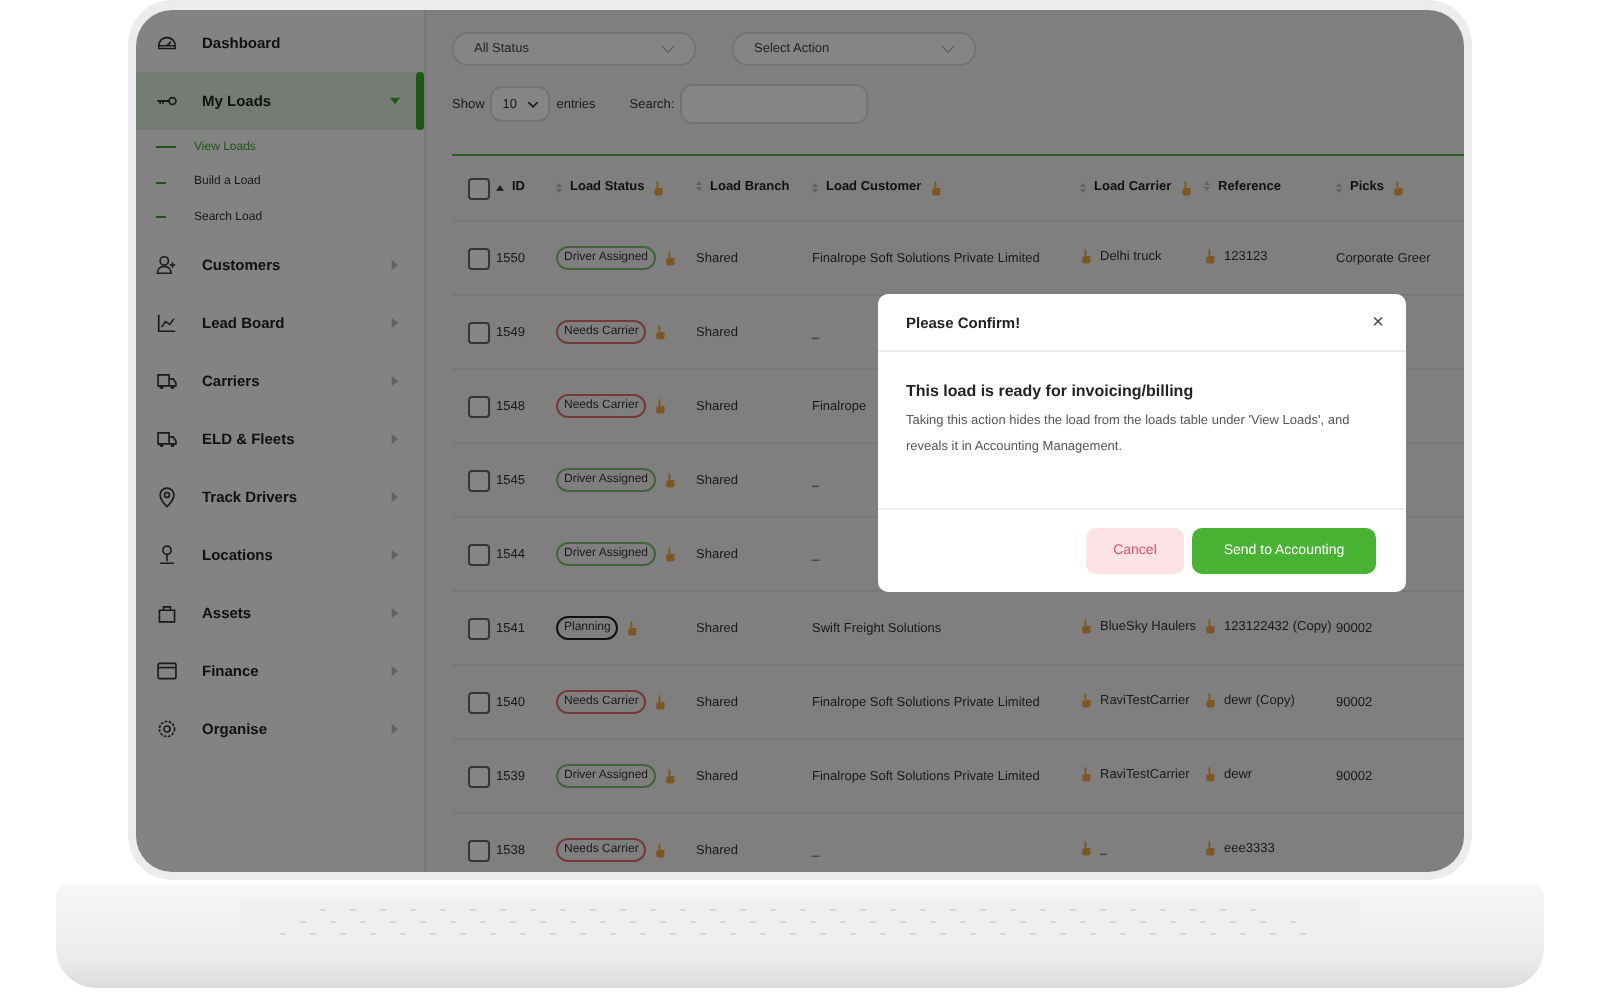 Image resolution: width=1600 pixels, height=1000 pixels. What do you see at coordinates (1378, 322) in the screenshot?
I see `close-button: ×` at bounding box center [1378, 322].